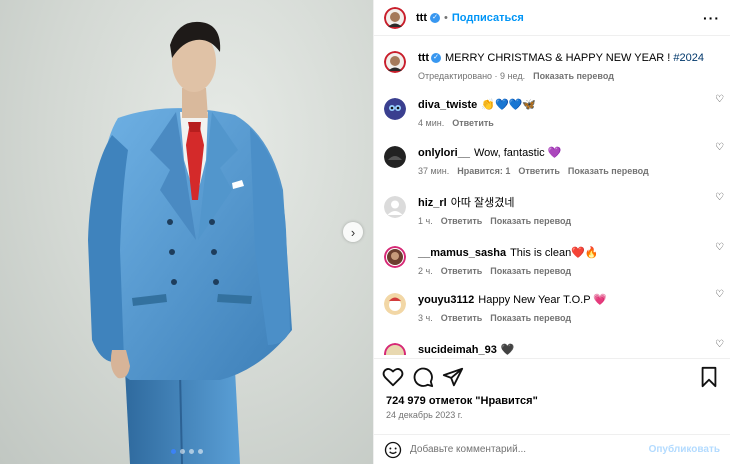 This screenshot has height=464, width=730. Describe the element at coordinates (395, 62) in the screenshot. I see `caption-avatar` at that location.